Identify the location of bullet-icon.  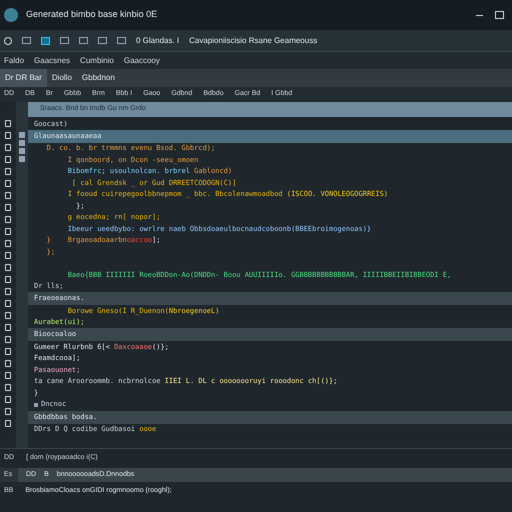
(36, 404).